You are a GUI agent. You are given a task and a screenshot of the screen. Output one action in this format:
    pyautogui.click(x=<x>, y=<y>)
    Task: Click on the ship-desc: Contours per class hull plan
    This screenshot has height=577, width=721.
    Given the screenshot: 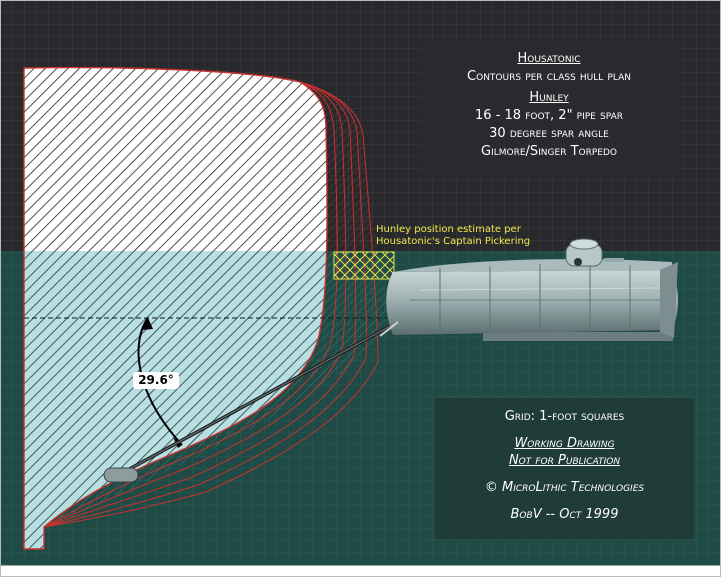 What is the action you would take?
    pyautogui.click(x=549, y=76)
    